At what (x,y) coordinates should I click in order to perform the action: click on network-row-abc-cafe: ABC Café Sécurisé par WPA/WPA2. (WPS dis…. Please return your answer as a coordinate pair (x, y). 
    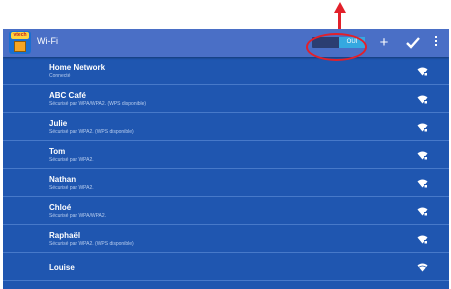
    Looking at the image, I should click on (226, 99).